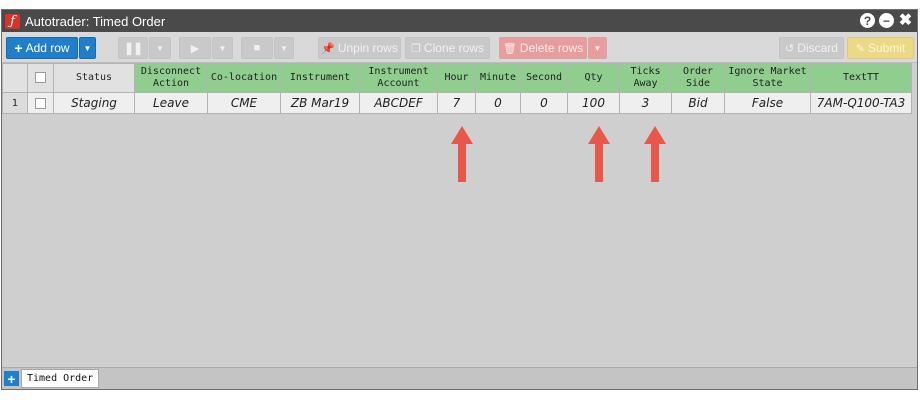 The height and width of the screenshot is (400, 920). I want to click on column-header-hour: Hour, so click(456, 78).